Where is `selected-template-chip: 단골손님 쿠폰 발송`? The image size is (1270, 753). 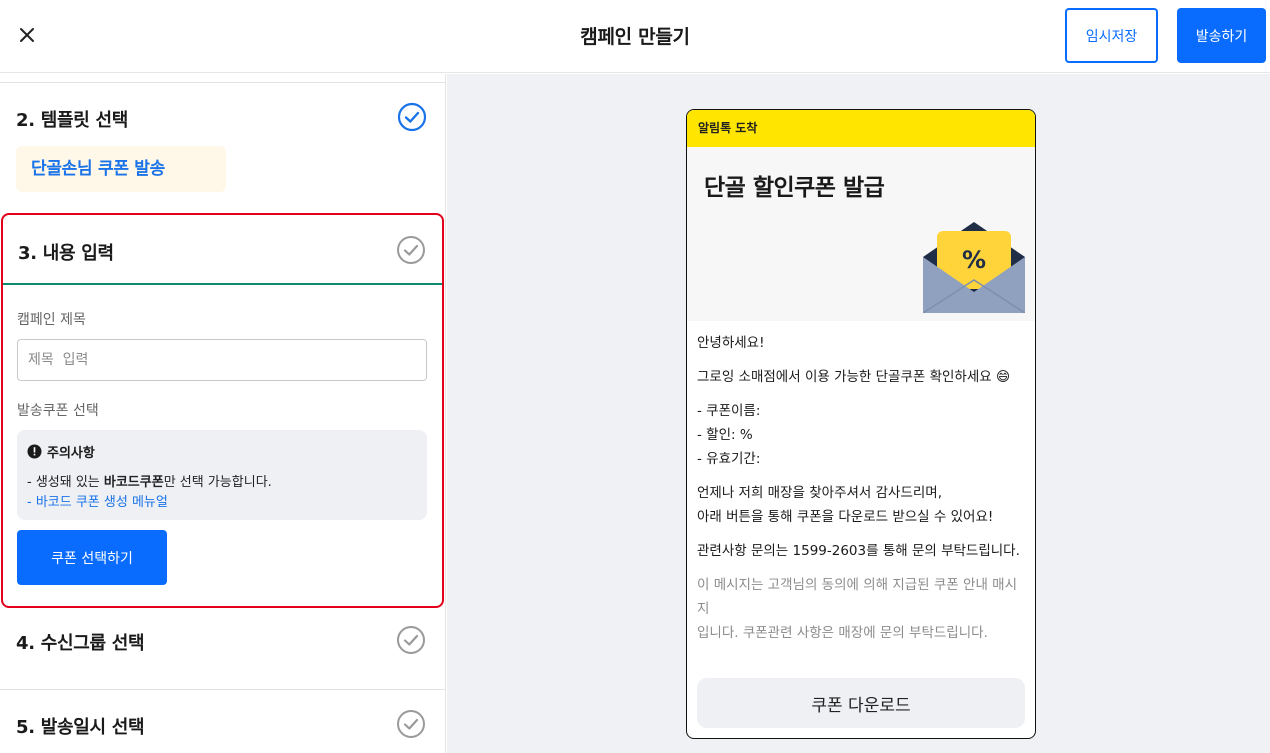 selected-template-chip: 단골손님 쿠폰 발송 is located at coordinates (121, 169).